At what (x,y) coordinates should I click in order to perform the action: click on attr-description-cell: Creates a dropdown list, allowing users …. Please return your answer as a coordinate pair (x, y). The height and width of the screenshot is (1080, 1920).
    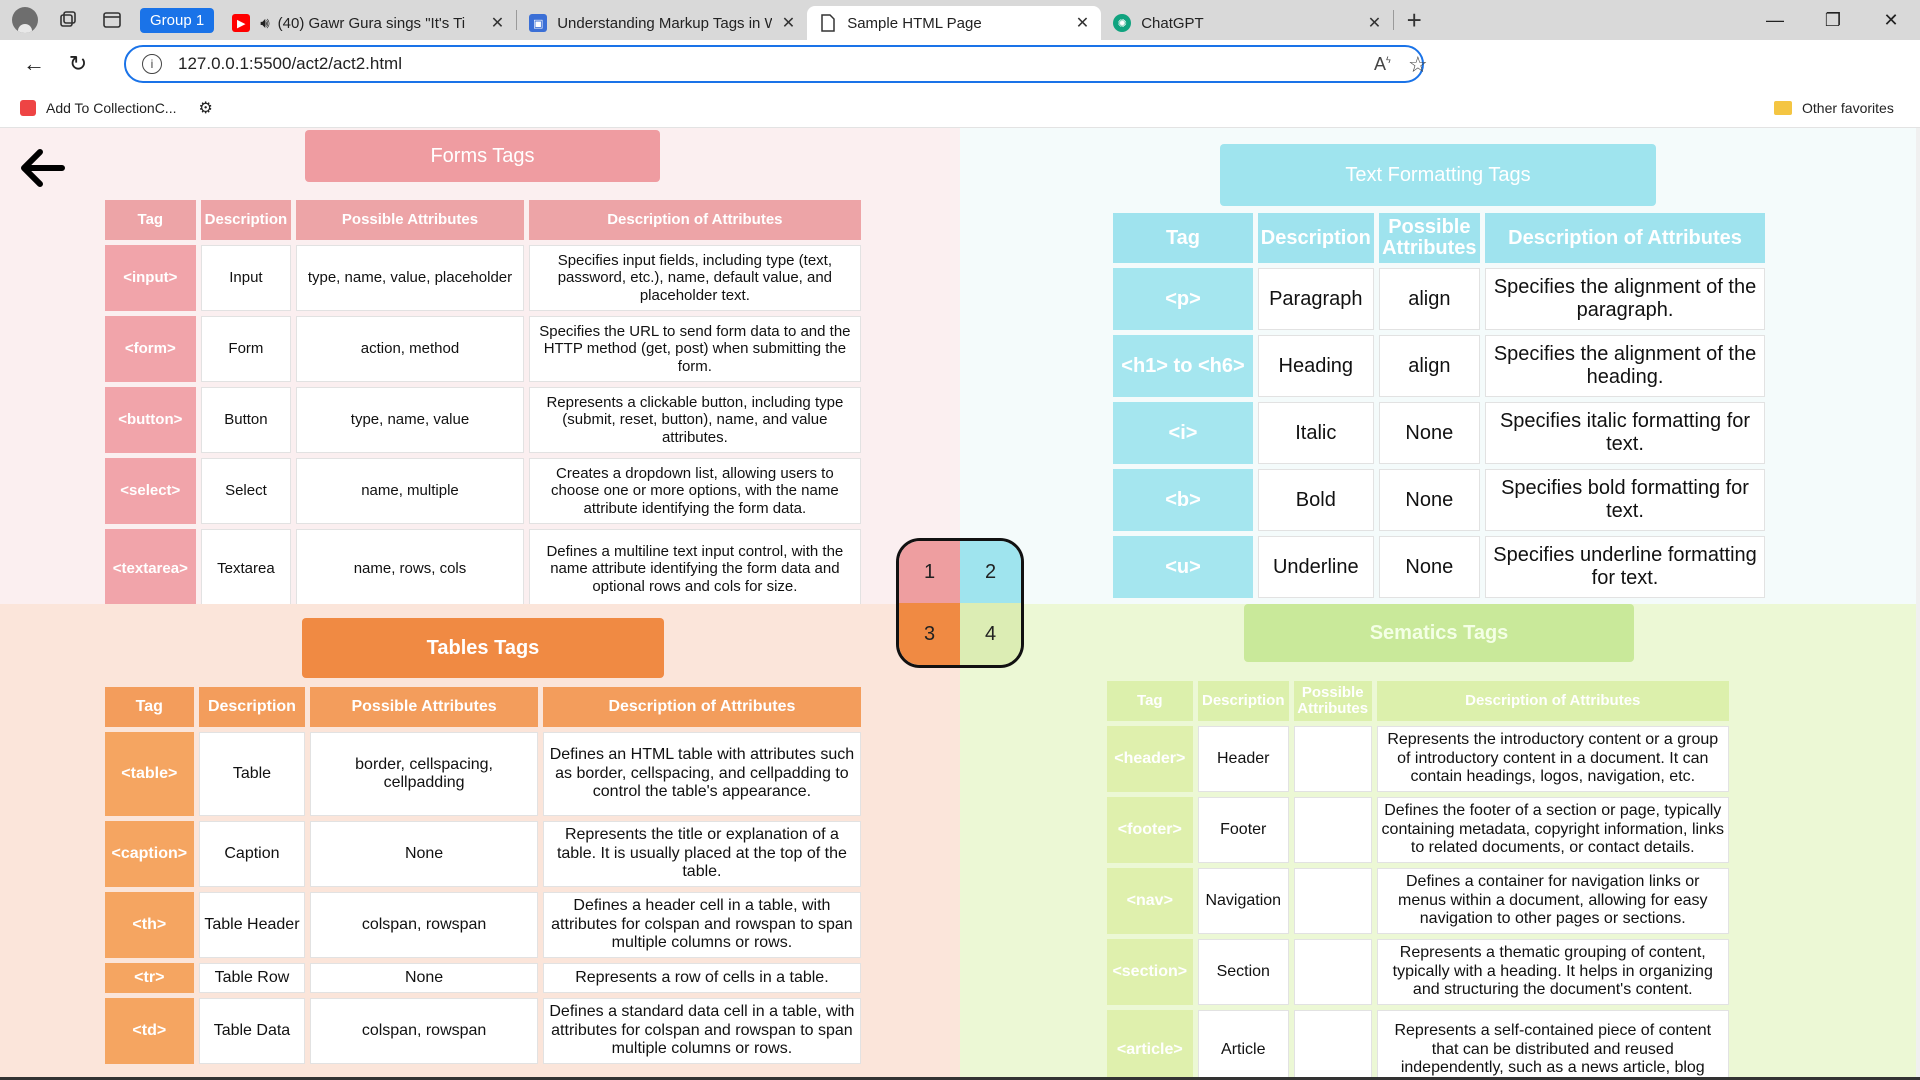
    Looking at the image, I should click on (694, 491).